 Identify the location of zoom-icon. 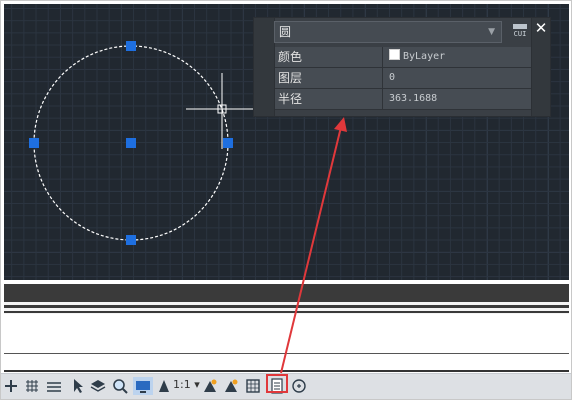
(120, 386).